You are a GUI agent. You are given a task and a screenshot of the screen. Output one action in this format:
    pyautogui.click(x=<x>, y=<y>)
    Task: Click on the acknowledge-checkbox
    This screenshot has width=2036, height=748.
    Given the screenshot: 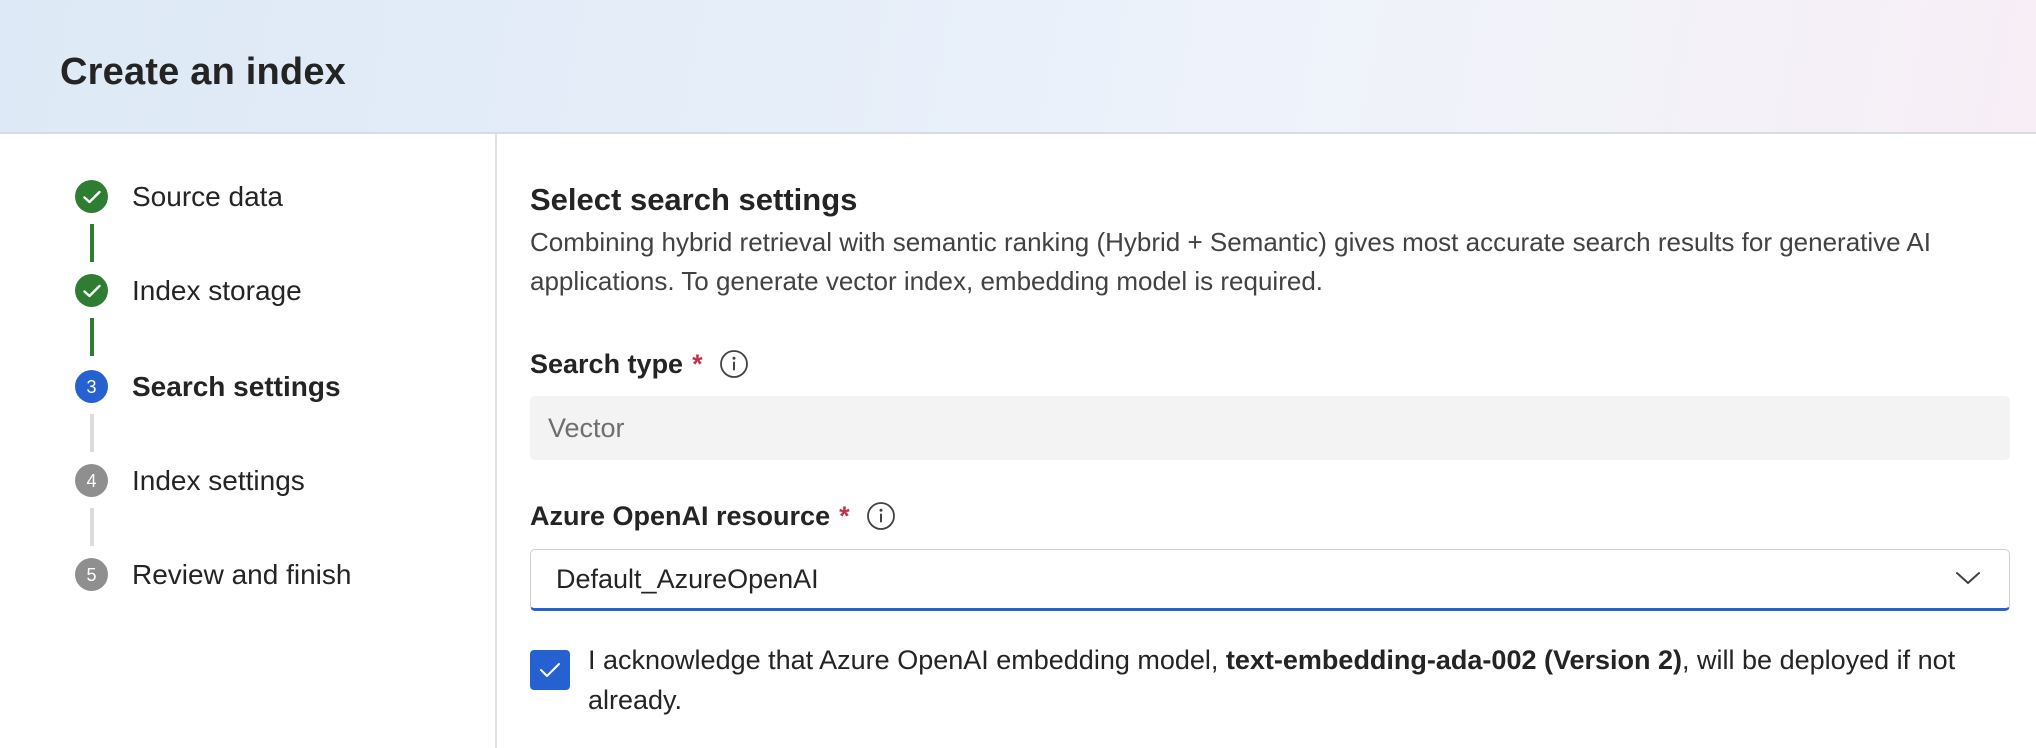 What is the action you would take?
    pyautogui.click(x=550, y=670)
    